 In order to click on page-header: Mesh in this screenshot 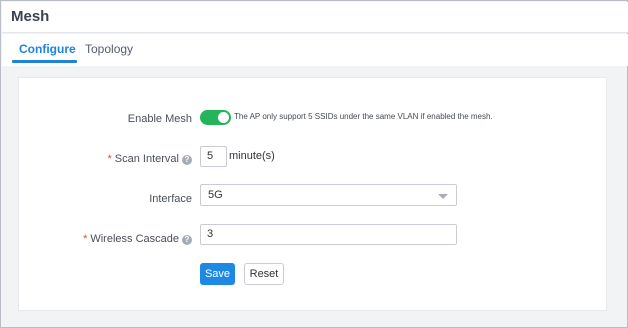, I will do `click(315, 17)`.